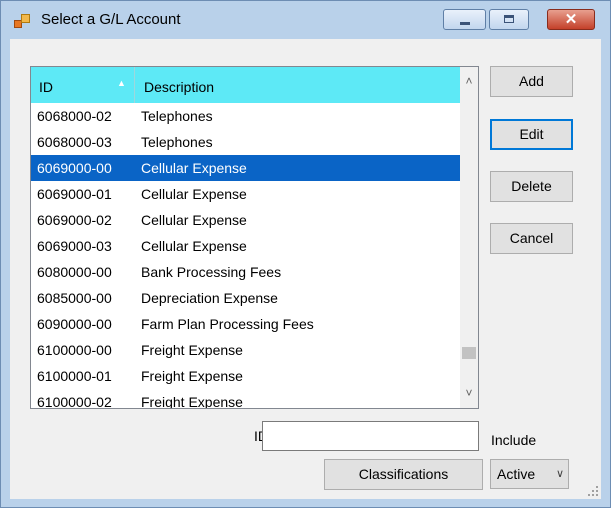 This screenshot has width=611, height=508. I want to click on grid-header: ID ▲ Description, so click(245, 85).